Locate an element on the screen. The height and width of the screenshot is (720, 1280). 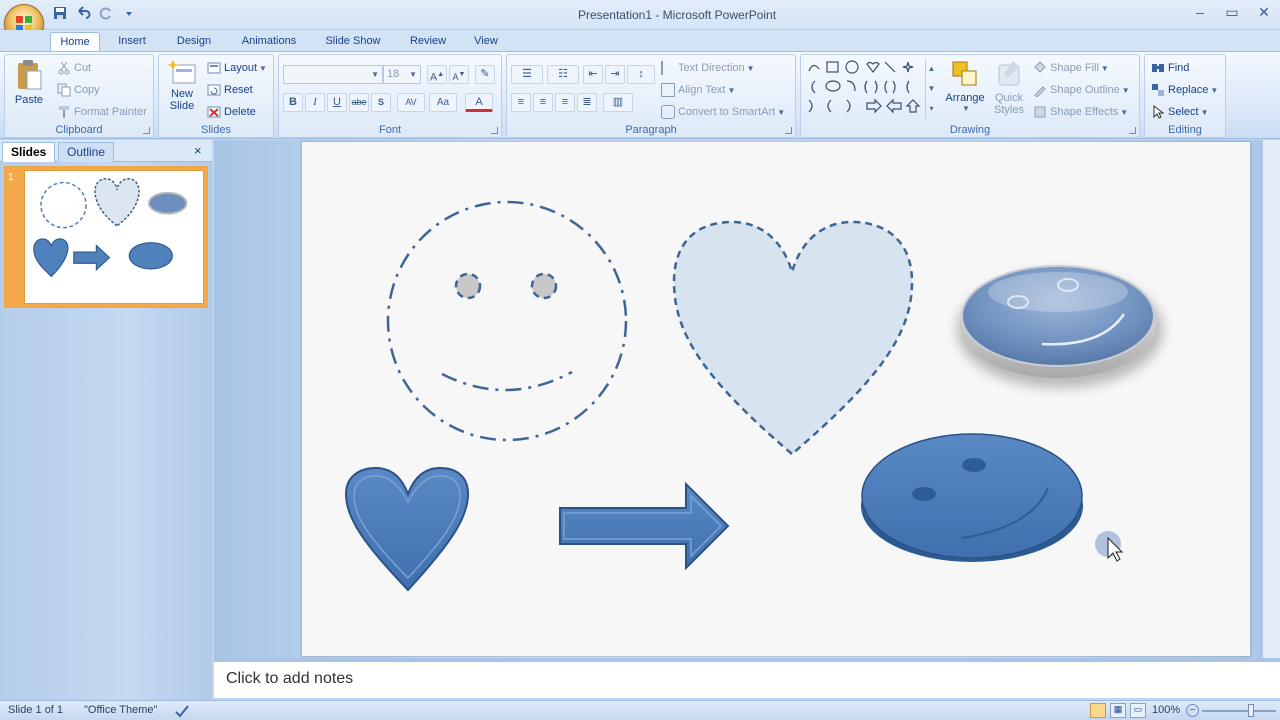
text-direction-label: Text Direction is located at coordinates (711, 68).